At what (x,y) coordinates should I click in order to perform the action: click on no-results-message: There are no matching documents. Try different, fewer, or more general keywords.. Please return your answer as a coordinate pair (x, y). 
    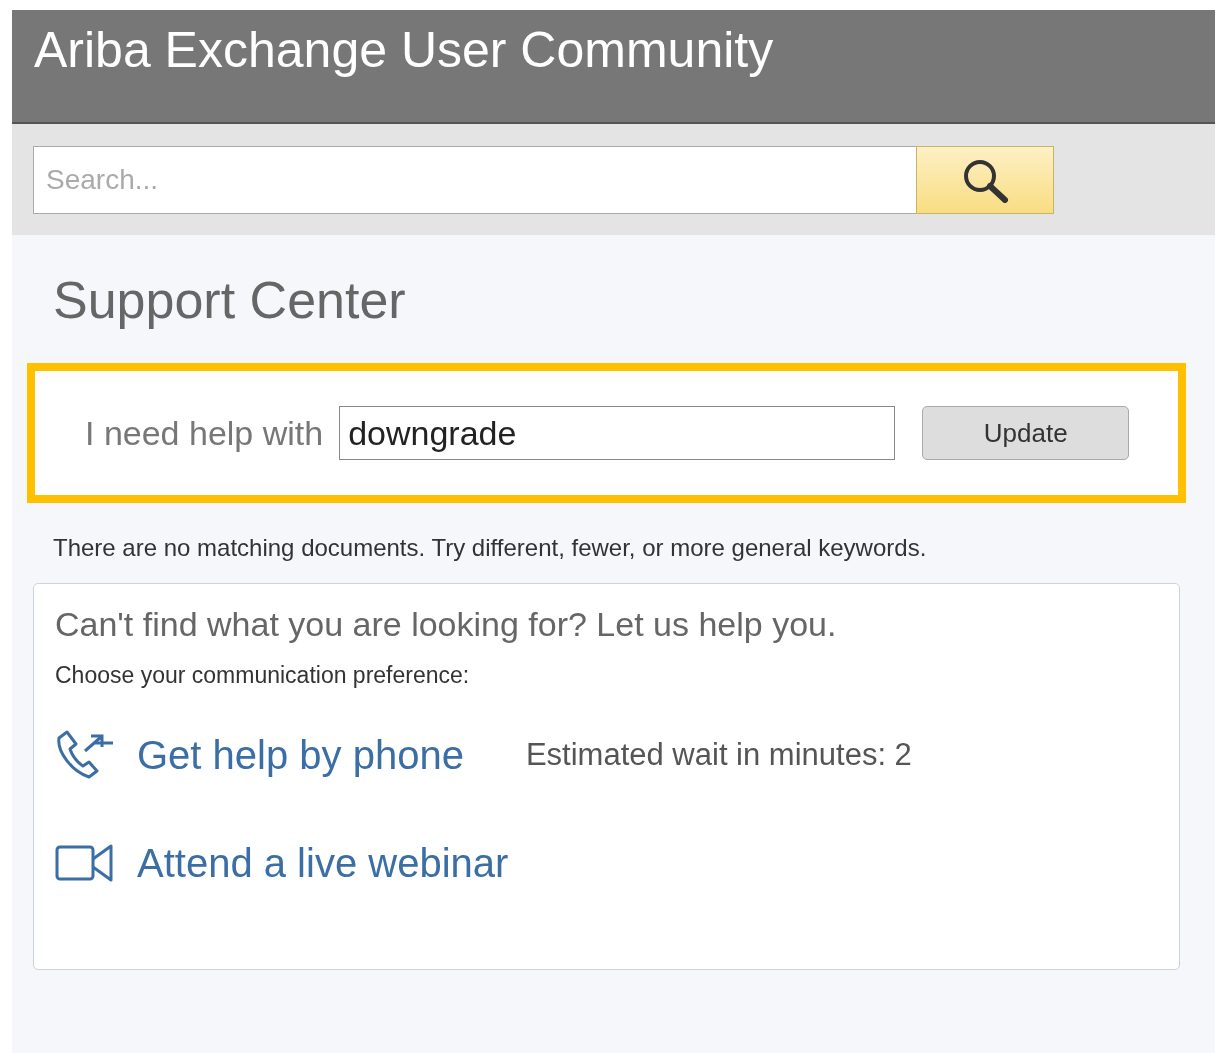
    Looking at the image, I should click on (490, 548).